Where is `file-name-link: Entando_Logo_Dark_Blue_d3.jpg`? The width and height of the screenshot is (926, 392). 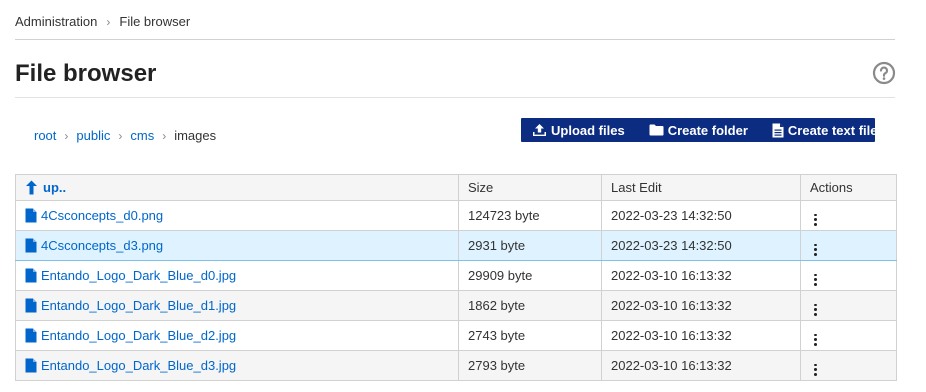 file-name-link: Entando_Logo_Dark_Blue_d3.jpg is located at coordinates (138, 365).